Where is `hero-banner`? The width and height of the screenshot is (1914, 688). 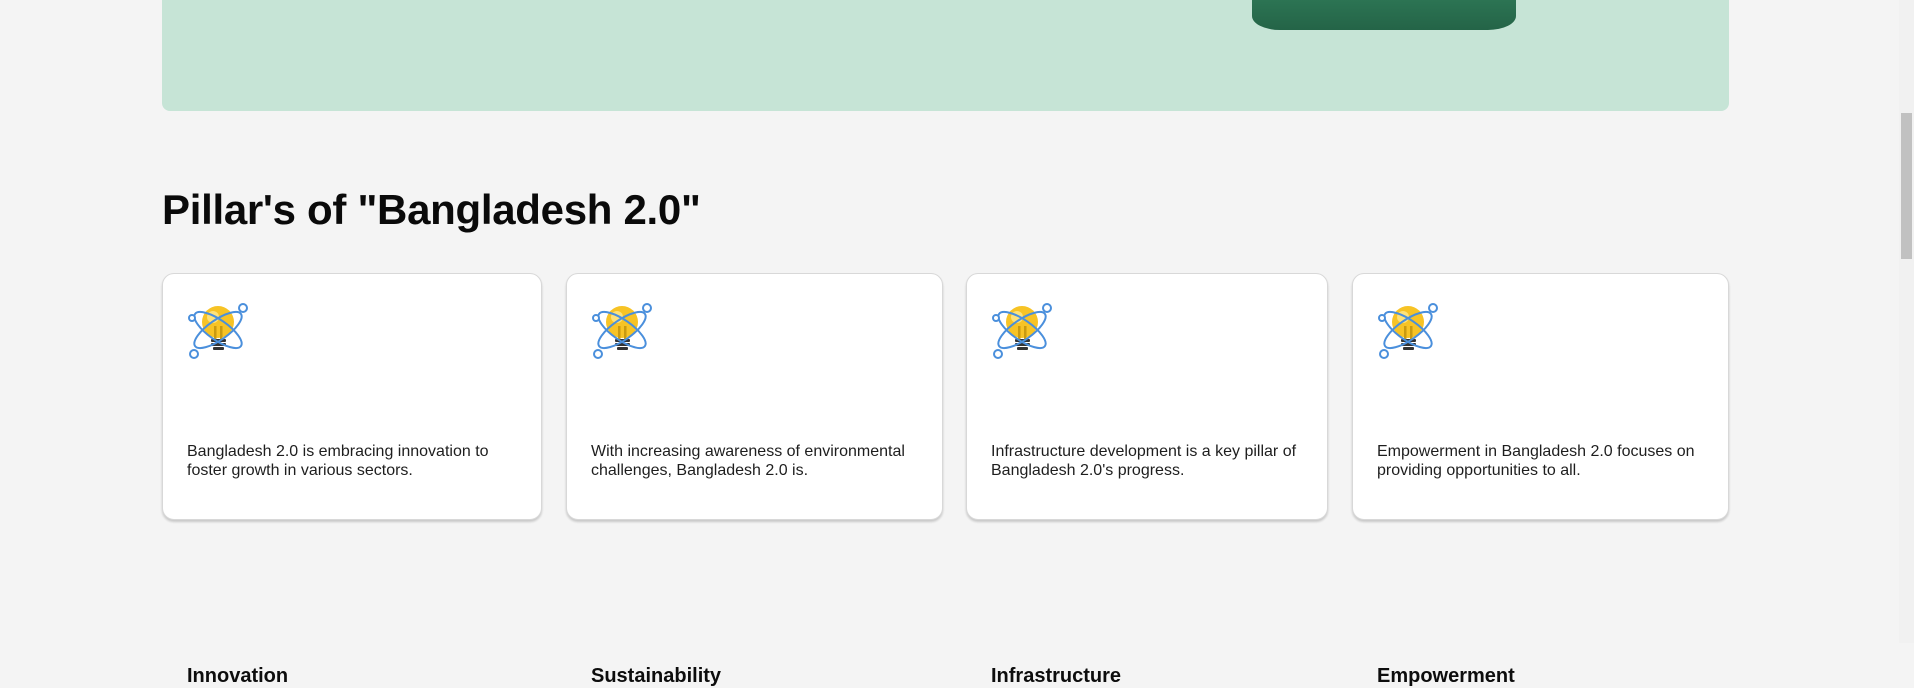 hero-banner is located at coordinates (945, 55).